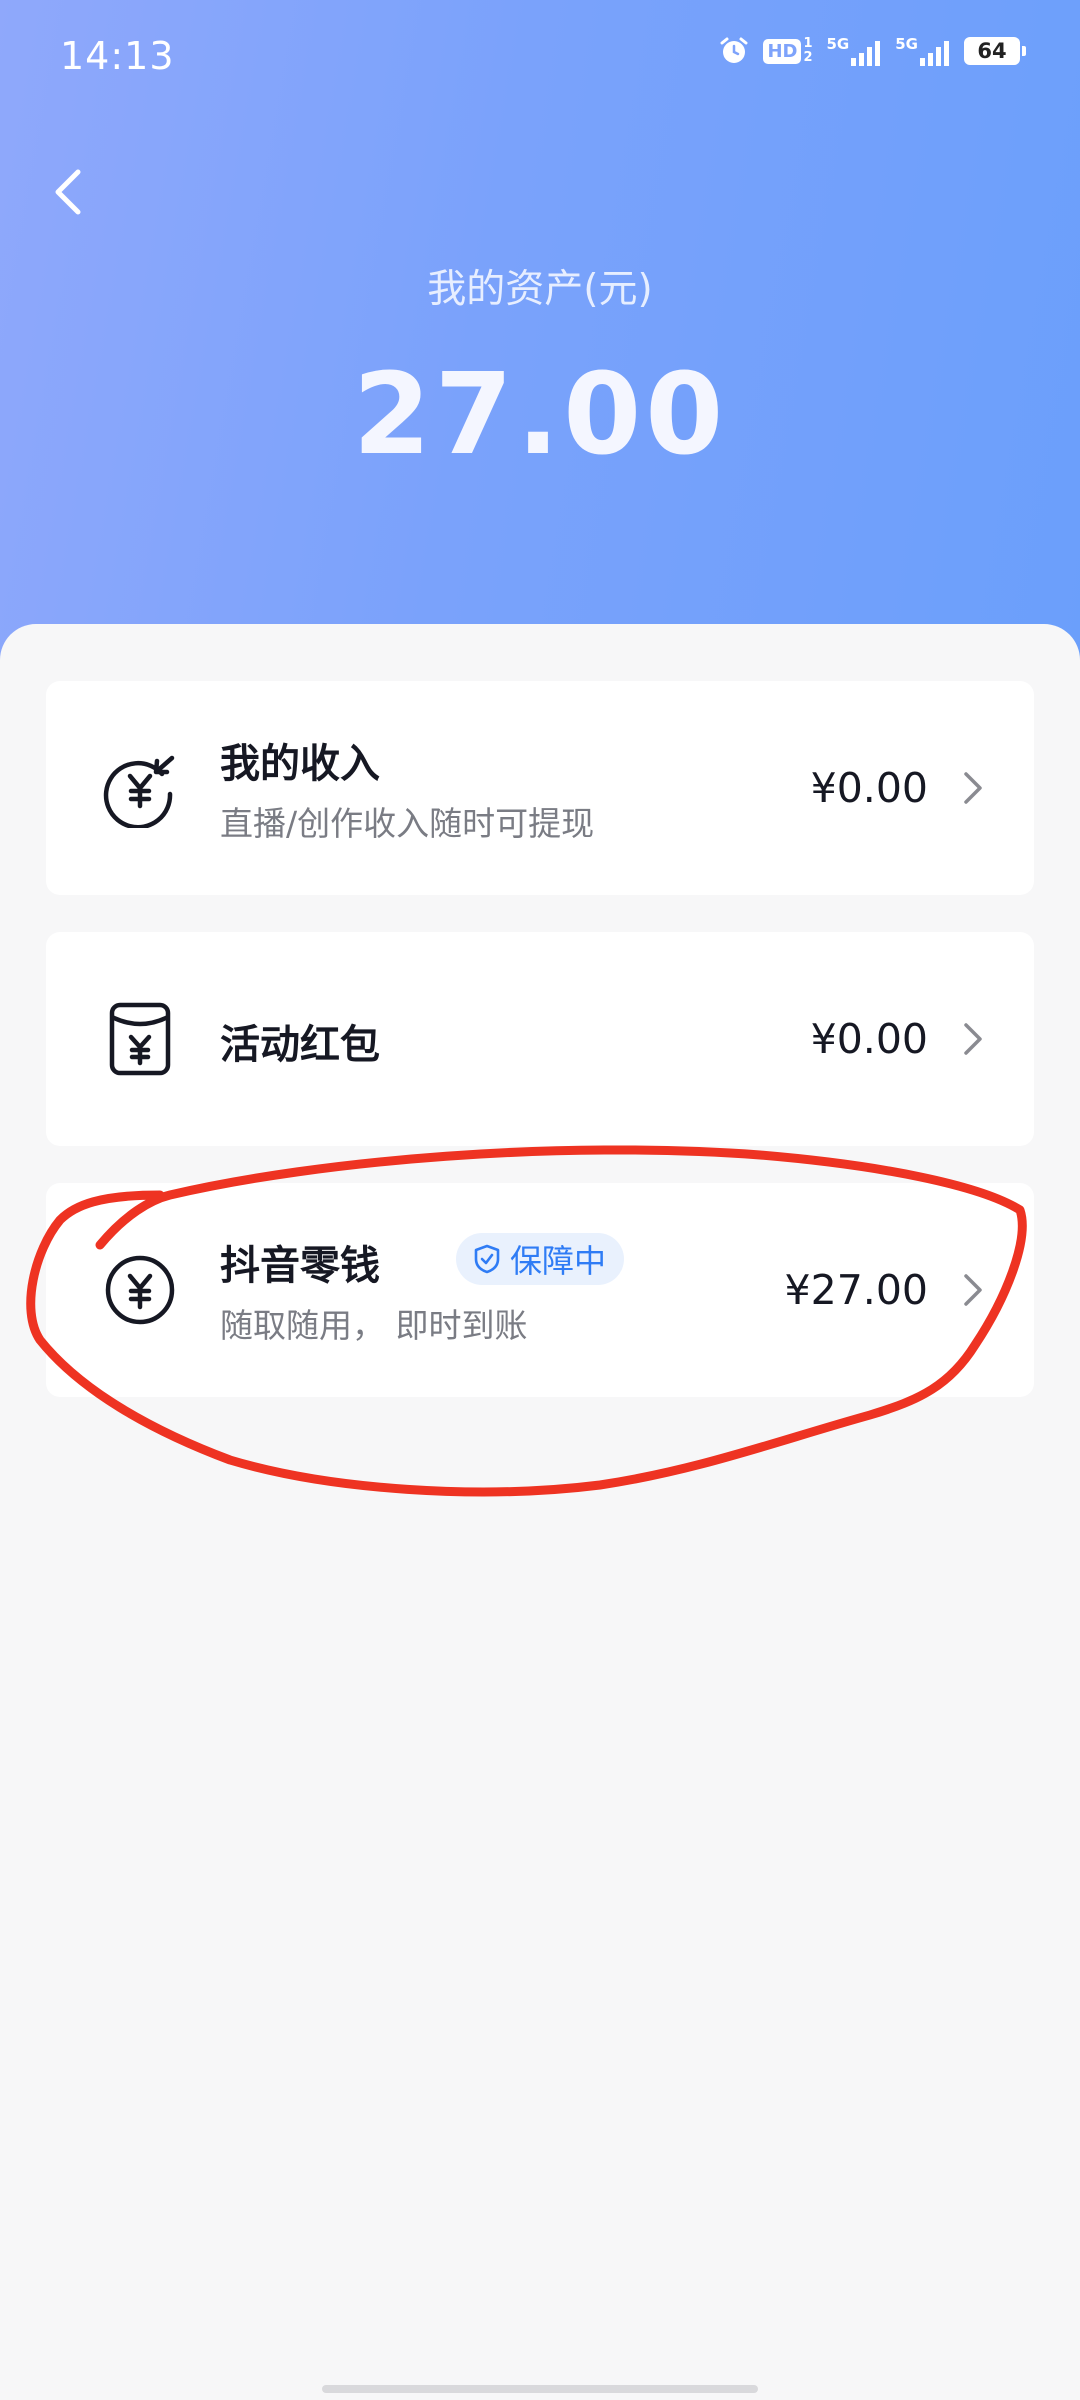 This screenshot has height=2400, width=1080. Describe the element at coordinates (558, 1261) in the screenshot. I see `protection-badge-label: 保障中` at that location.